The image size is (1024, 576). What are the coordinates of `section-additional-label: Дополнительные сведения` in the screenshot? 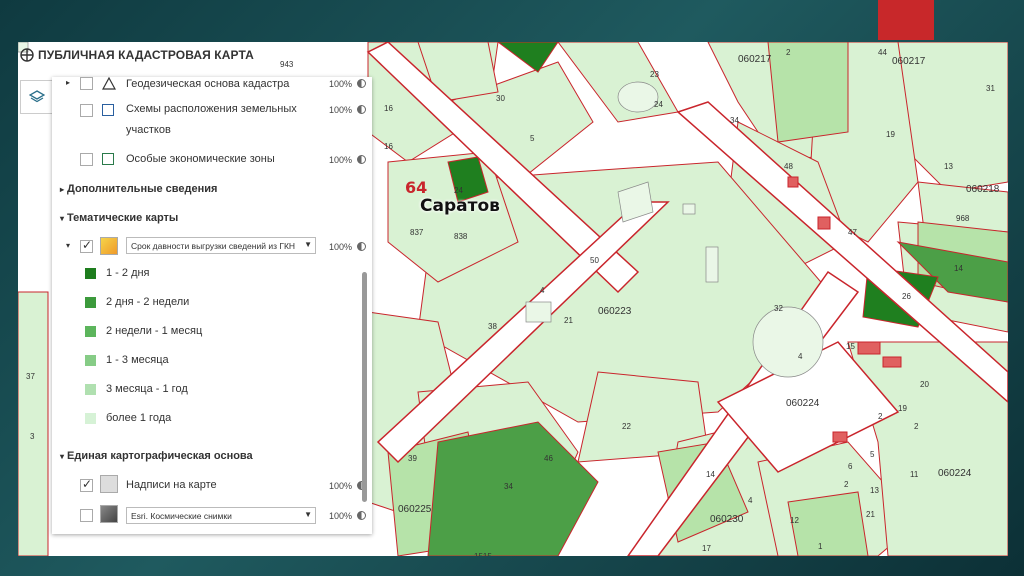 It's located at (142, 189).